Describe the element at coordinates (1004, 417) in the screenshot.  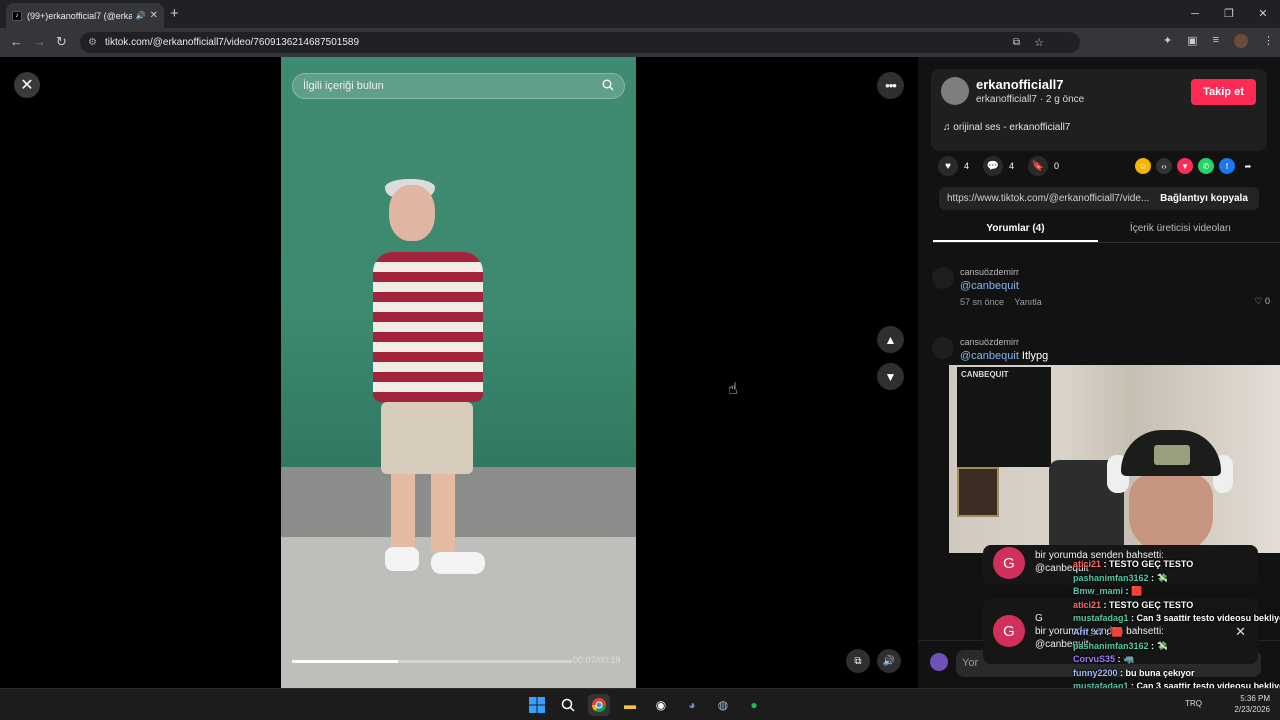
I see `wall-poster: CANBEQUIT` at that location.